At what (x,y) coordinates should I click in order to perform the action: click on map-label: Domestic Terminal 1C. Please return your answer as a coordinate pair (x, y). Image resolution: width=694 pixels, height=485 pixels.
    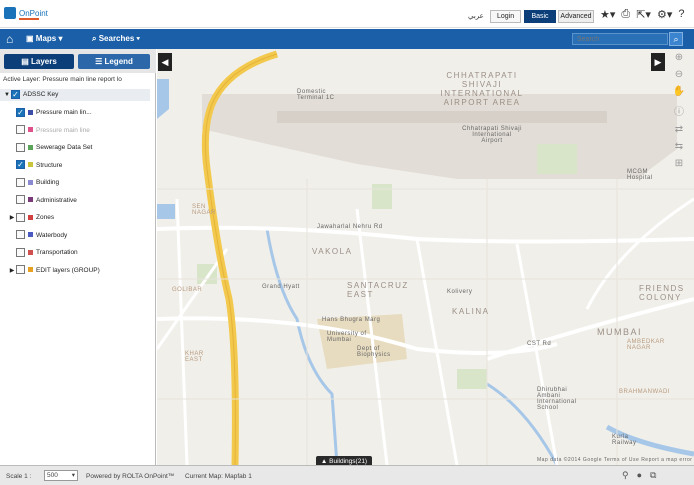
    Looking at the image, I should click on (316, 95).